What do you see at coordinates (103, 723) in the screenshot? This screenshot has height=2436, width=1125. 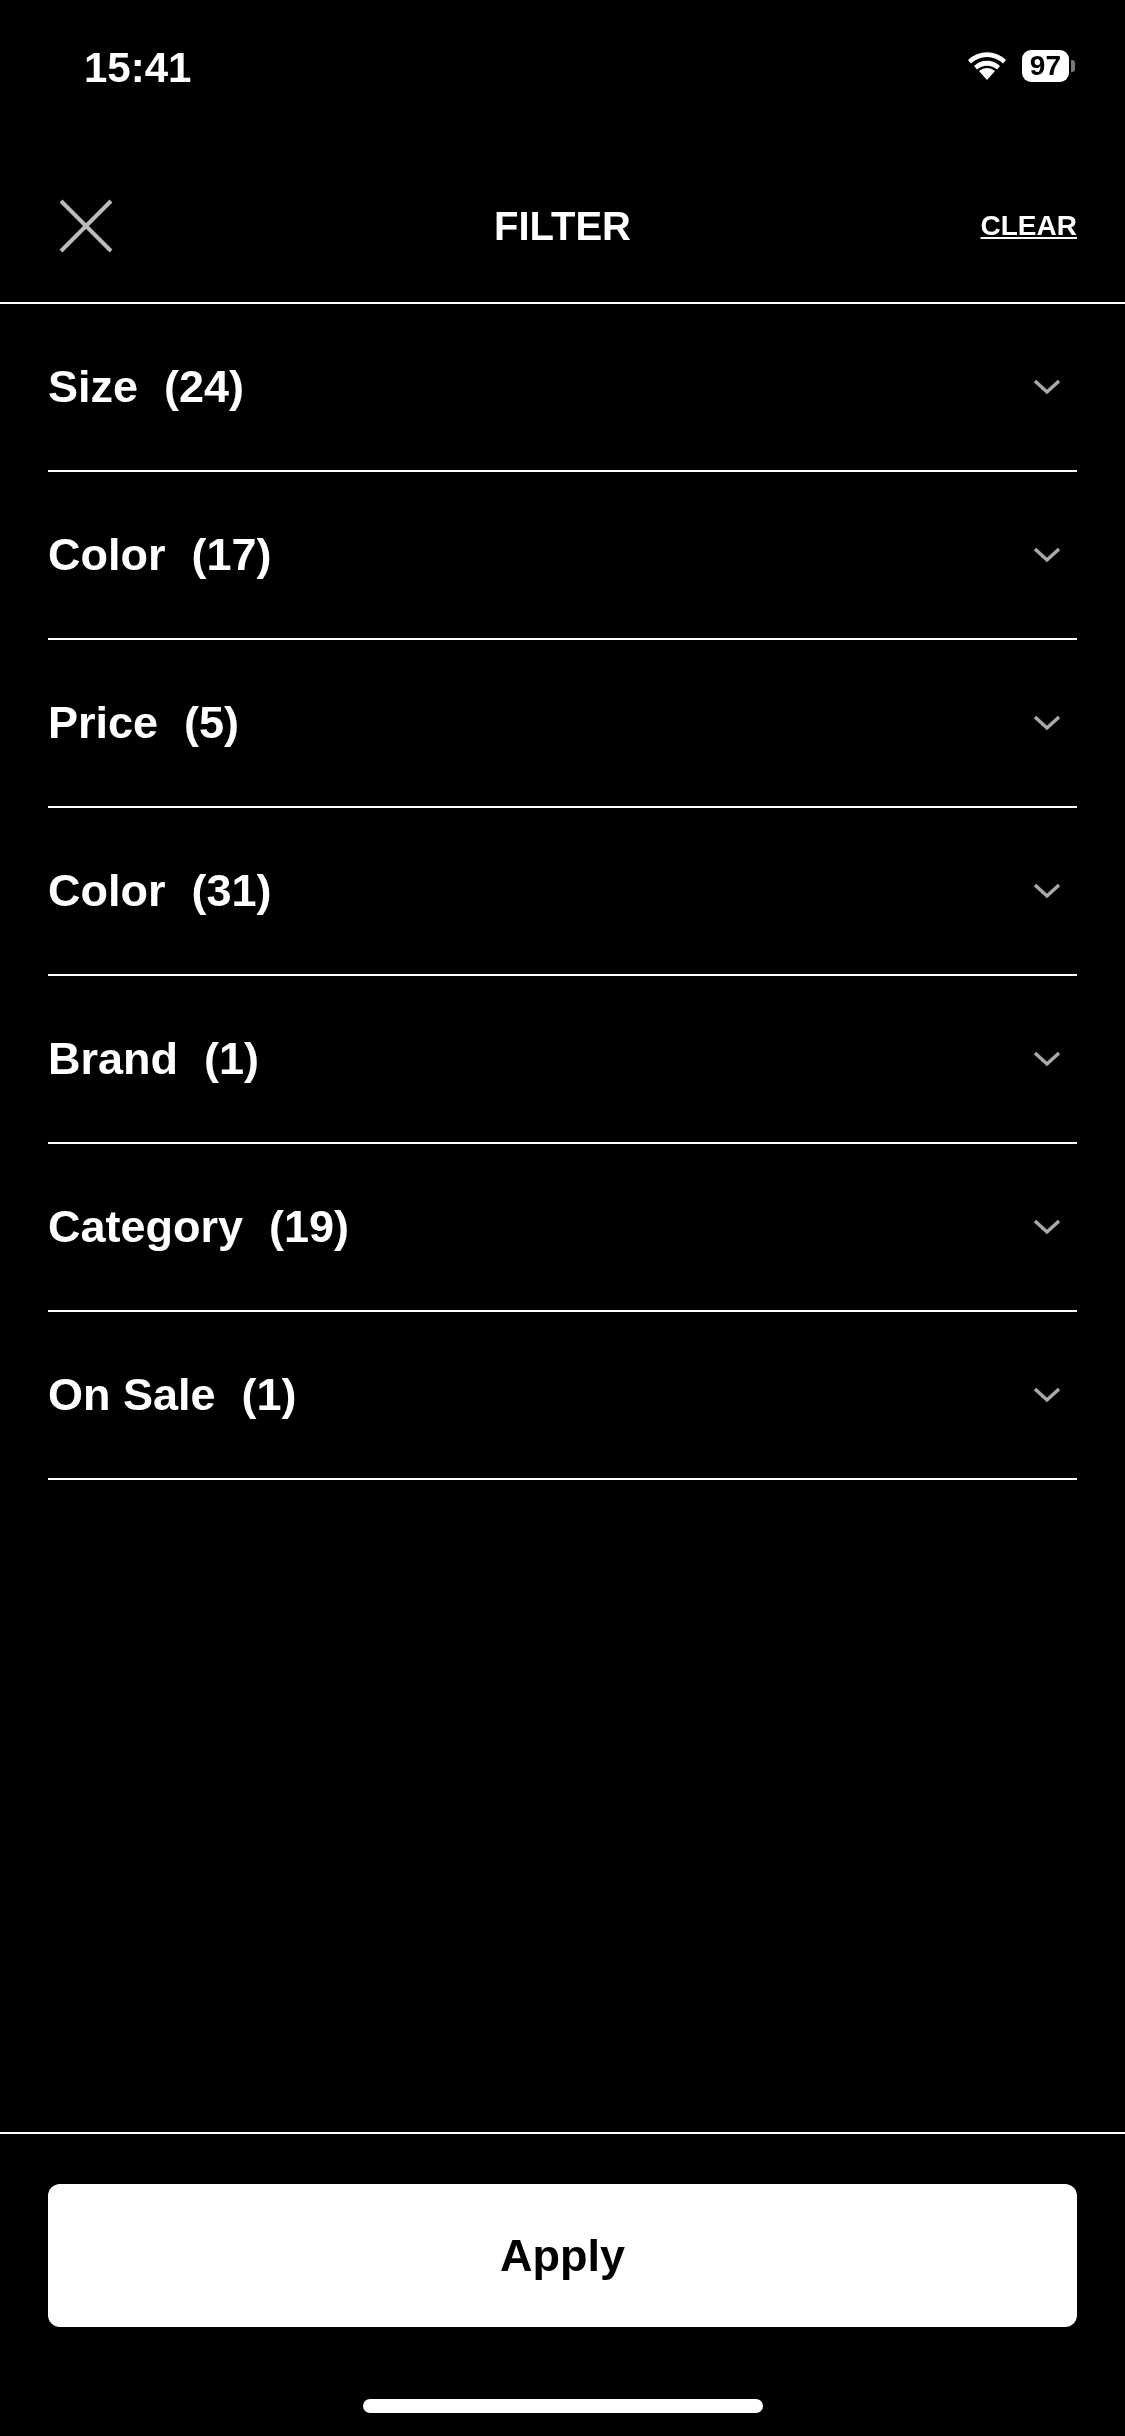 I see `filter-label: Price` at bounding box center [103, 723].